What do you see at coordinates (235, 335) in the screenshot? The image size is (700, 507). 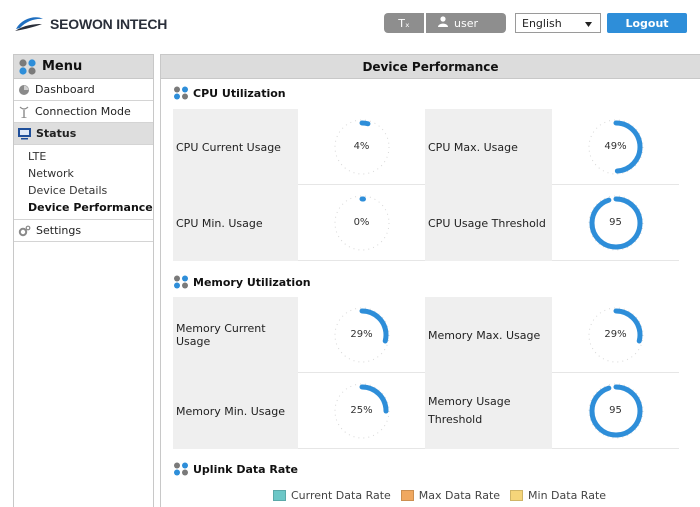 I see `memory-current-label: Memory Current Usage` at bounding box center [235, 335].